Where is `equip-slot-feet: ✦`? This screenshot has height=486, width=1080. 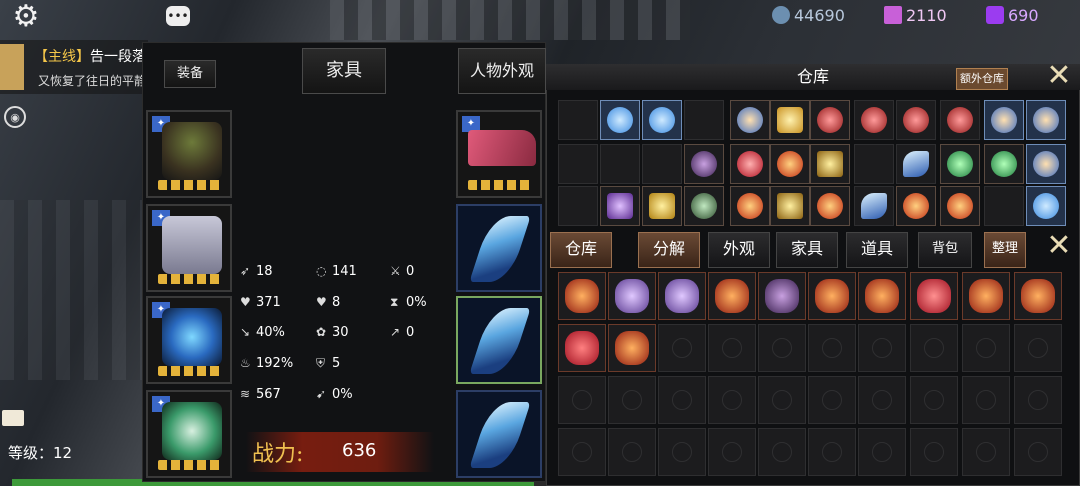
equip-slot-feet: ✦ is located at coordinates (189, 434).